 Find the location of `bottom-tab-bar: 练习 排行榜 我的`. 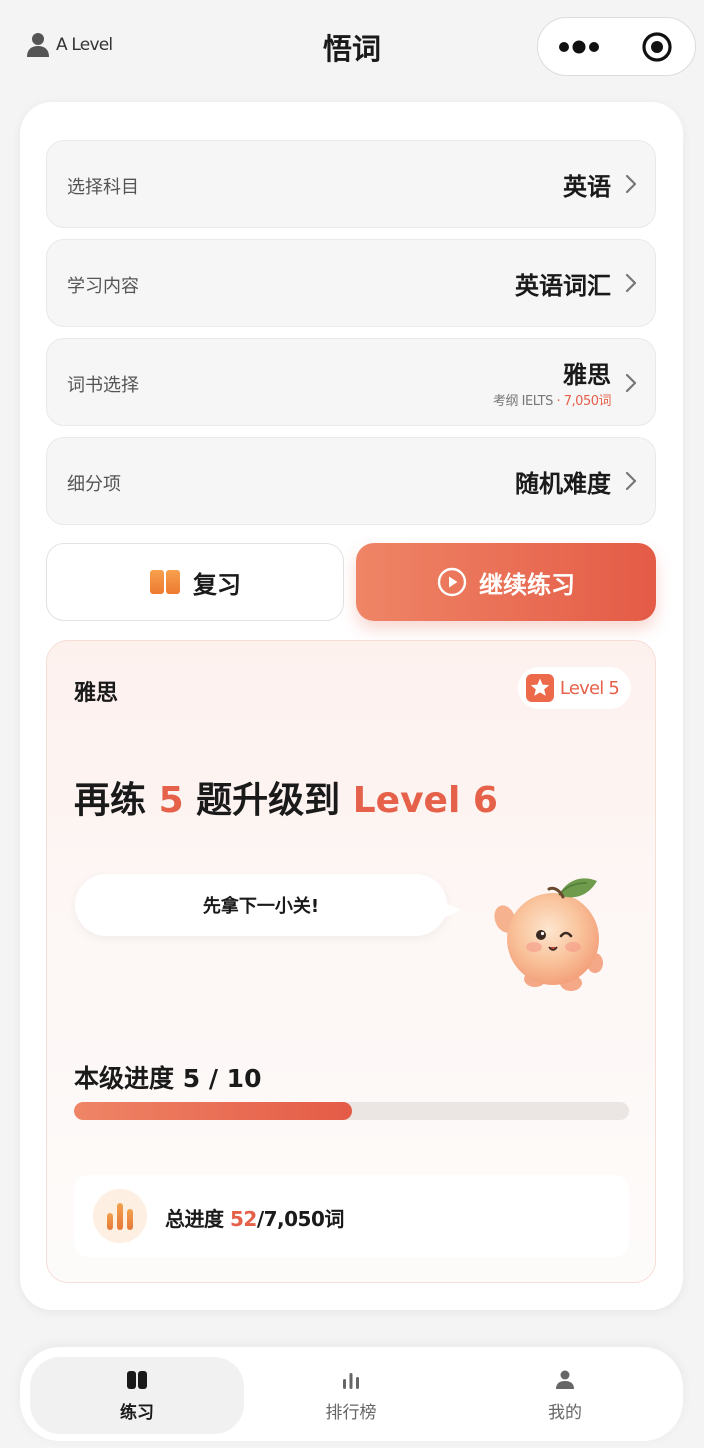

bottom-tab-bar: 练习 排行榜 我的 is located at coordinates (351, 1394).